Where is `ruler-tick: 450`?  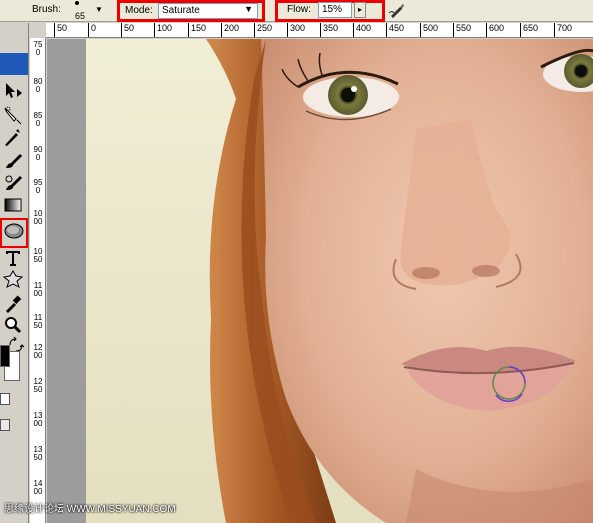
ruler-tick: 450 is located at coordinates (395, 30).